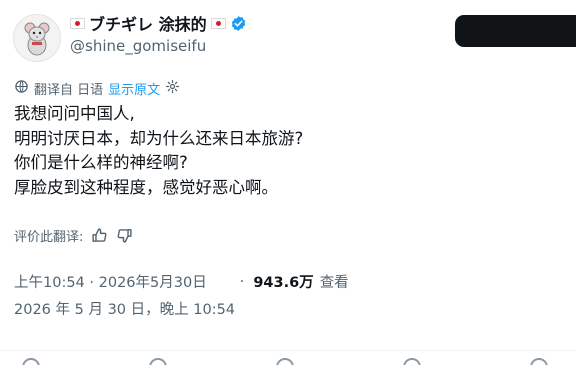  I want to click on reply-icon, so click(31, 361).